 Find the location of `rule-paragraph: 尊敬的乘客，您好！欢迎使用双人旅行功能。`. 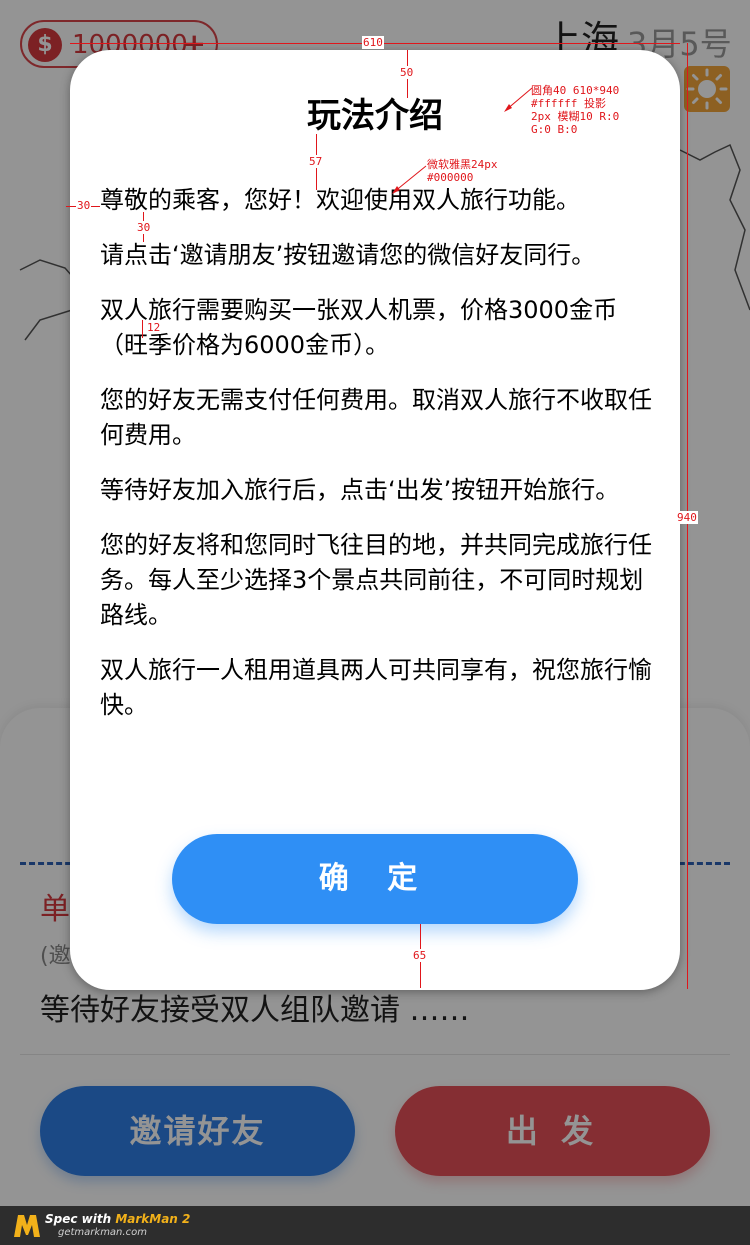

rule-paragraph: 尊敬的乘客，您好！欢迎使用双人旅行功能。 is located at coordinates (340, 200).